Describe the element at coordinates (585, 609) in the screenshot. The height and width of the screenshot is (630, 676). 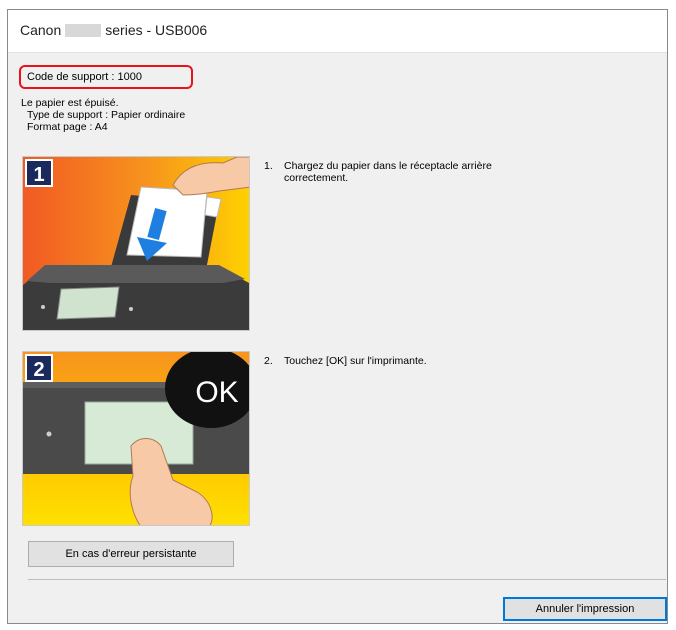
I see `cancel-printing-button: Annuler l'impression` at that location.